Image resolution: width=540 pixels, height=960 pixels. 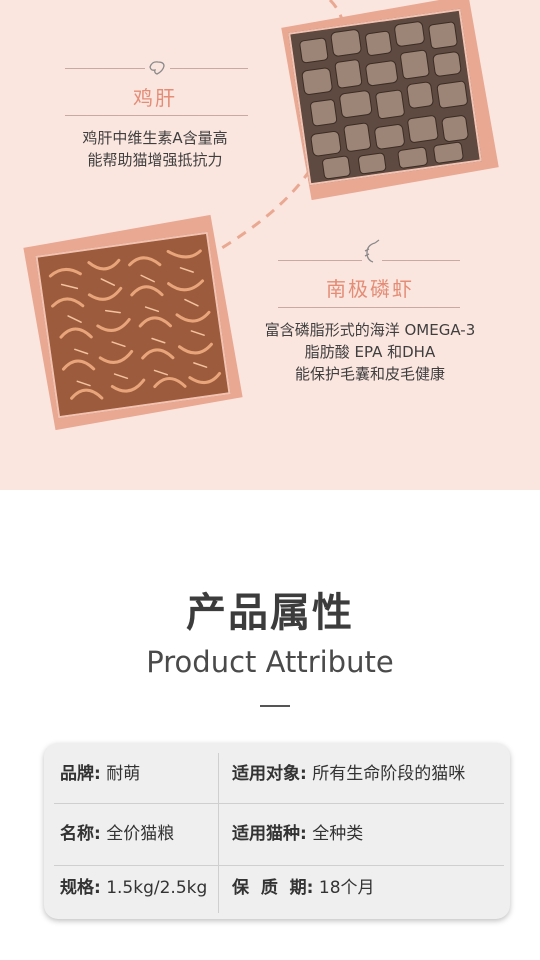 I want to click on attribute-key: 规格:, so click(x=80, y=888).